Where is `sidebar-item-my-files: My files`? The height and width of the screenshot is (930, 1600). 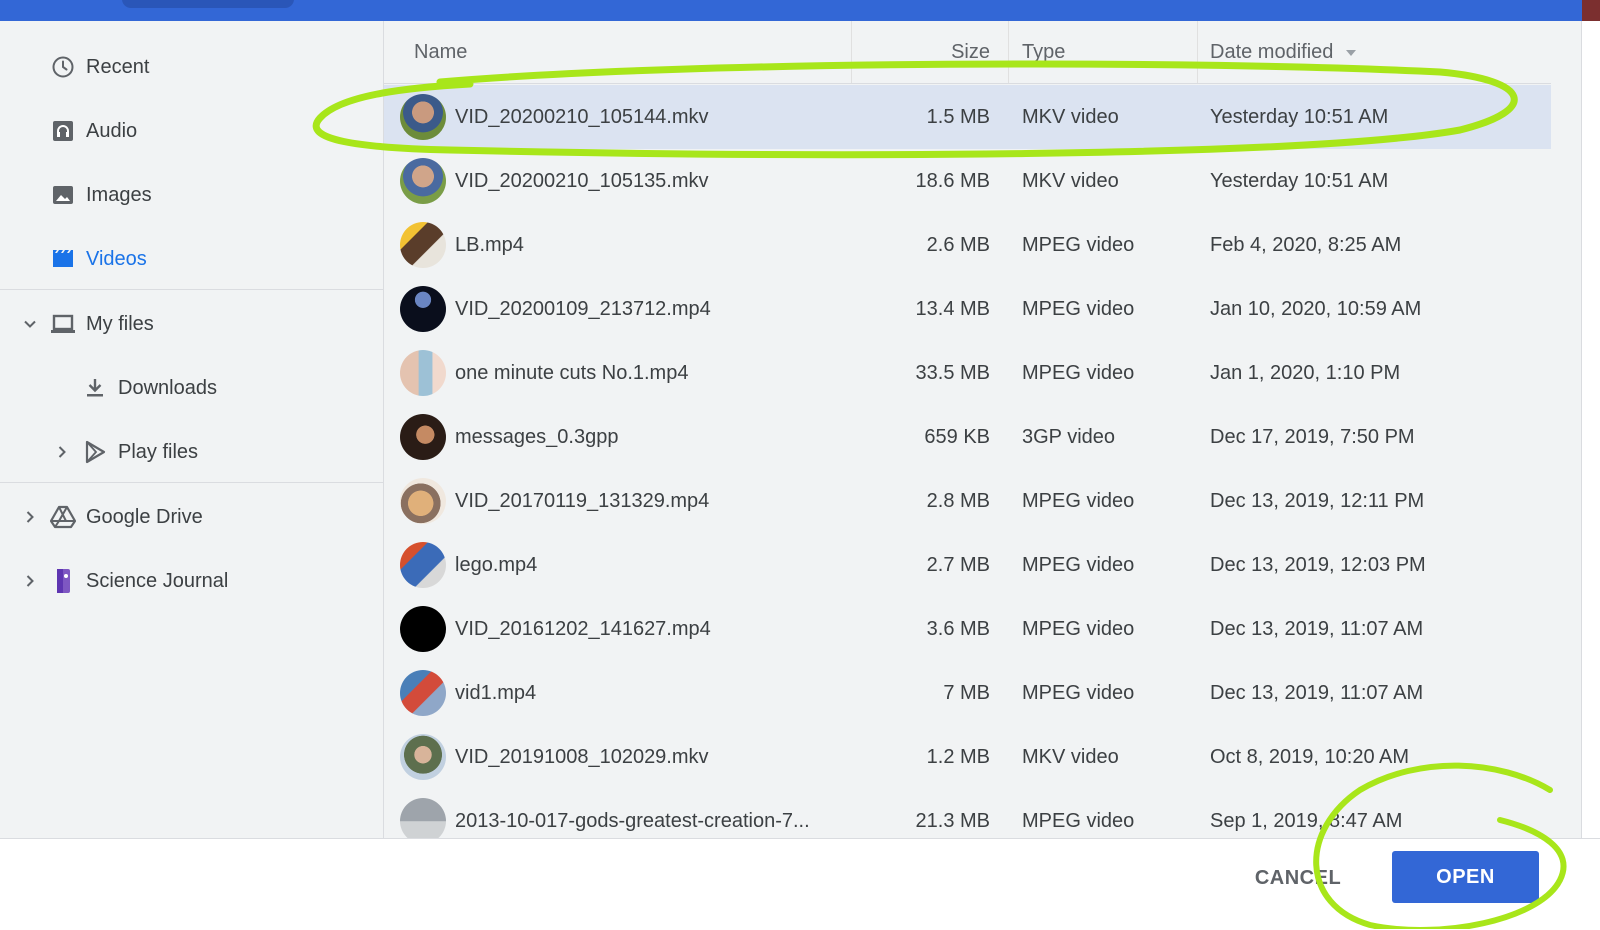
sidebar-item-my-files: My files is located at coordinates (191, 324).